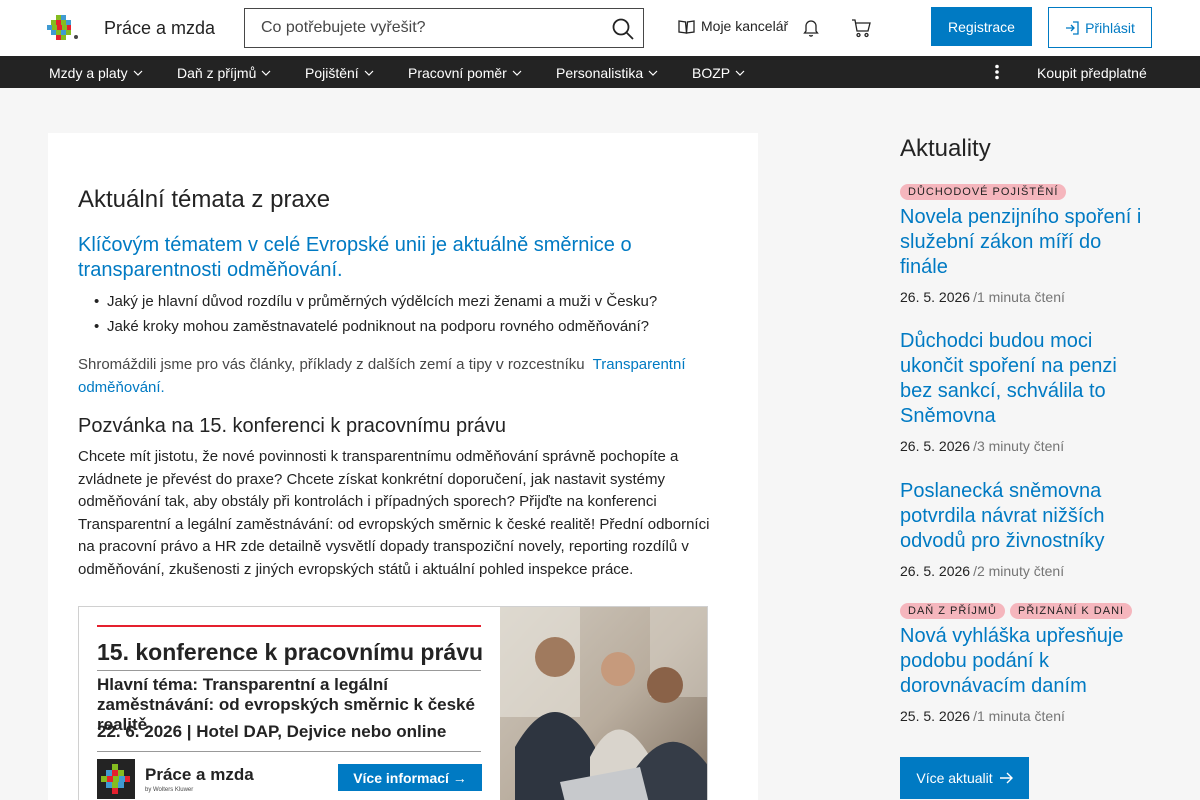 Image resolution: width=1200 pixels, height=800 pixels. I want to click on news-read-time: /3 minuty čtení, so click(1019, 446).